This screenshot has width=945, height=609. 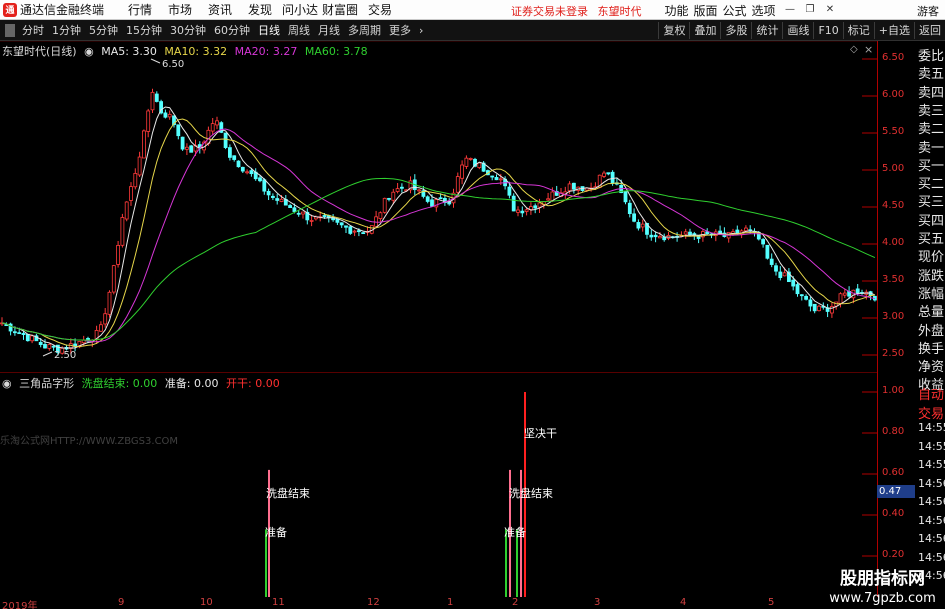 I want to click on price-tick-label: 6.50, so click(x=893, y=57).